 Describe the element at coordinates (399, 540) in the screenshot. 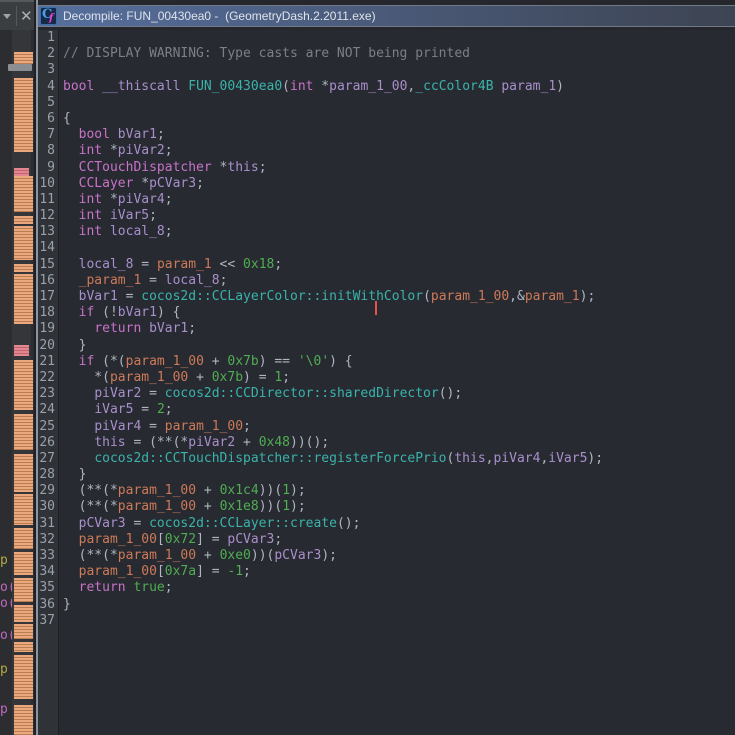

I see `code-line: param_1_00[0x72] = pCVar3;` at that location.